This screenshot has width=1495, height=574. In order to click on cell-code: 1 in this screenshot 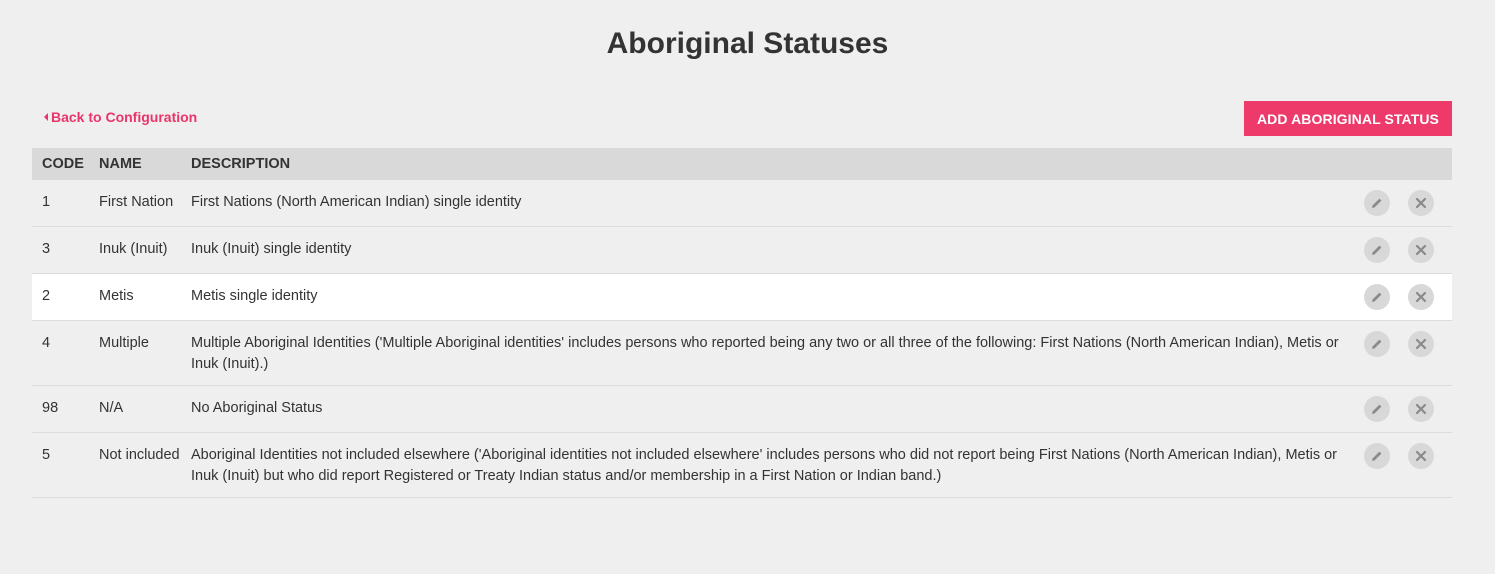, I will do `click(46, 202)`.